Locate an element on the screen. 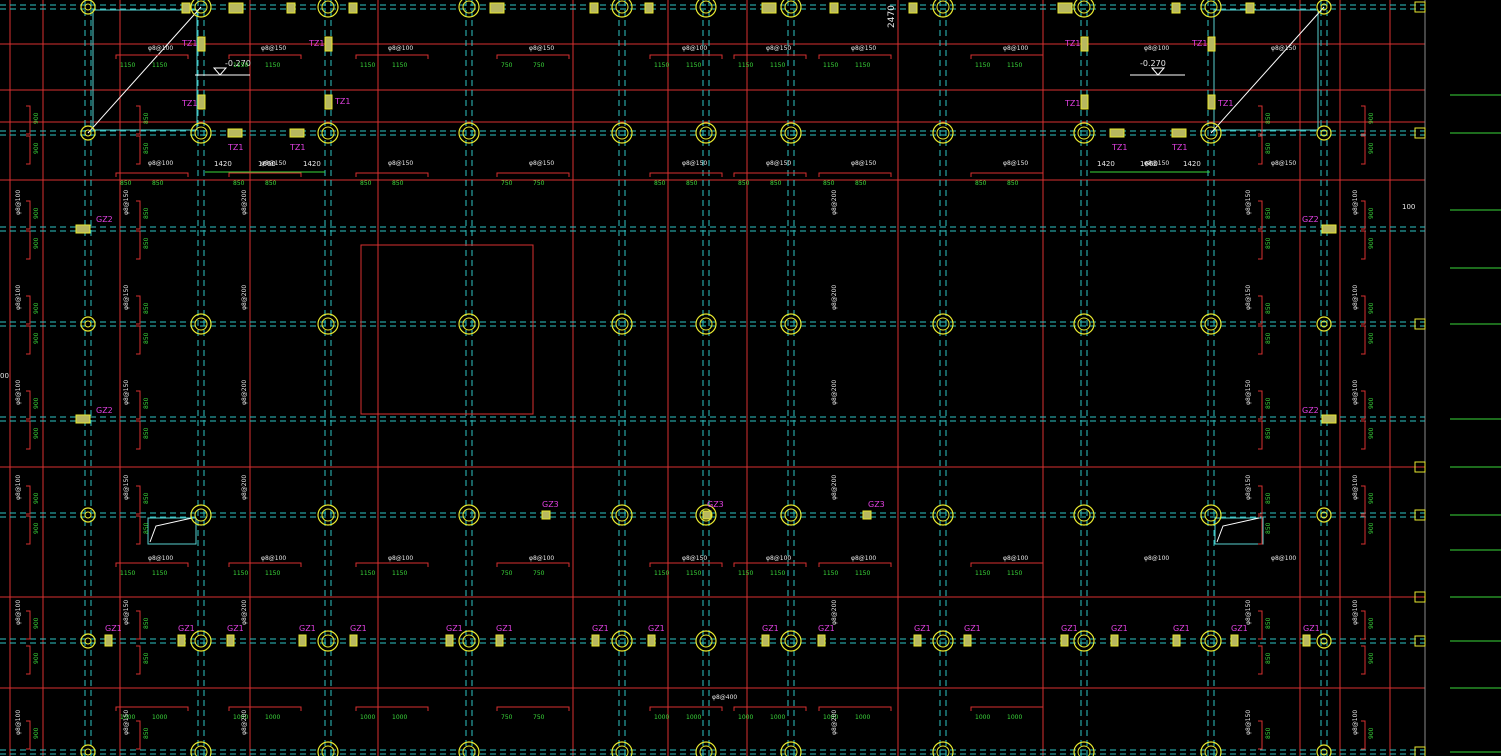  side-dim-3-4: 850 is located at coordinates (1268, 308).